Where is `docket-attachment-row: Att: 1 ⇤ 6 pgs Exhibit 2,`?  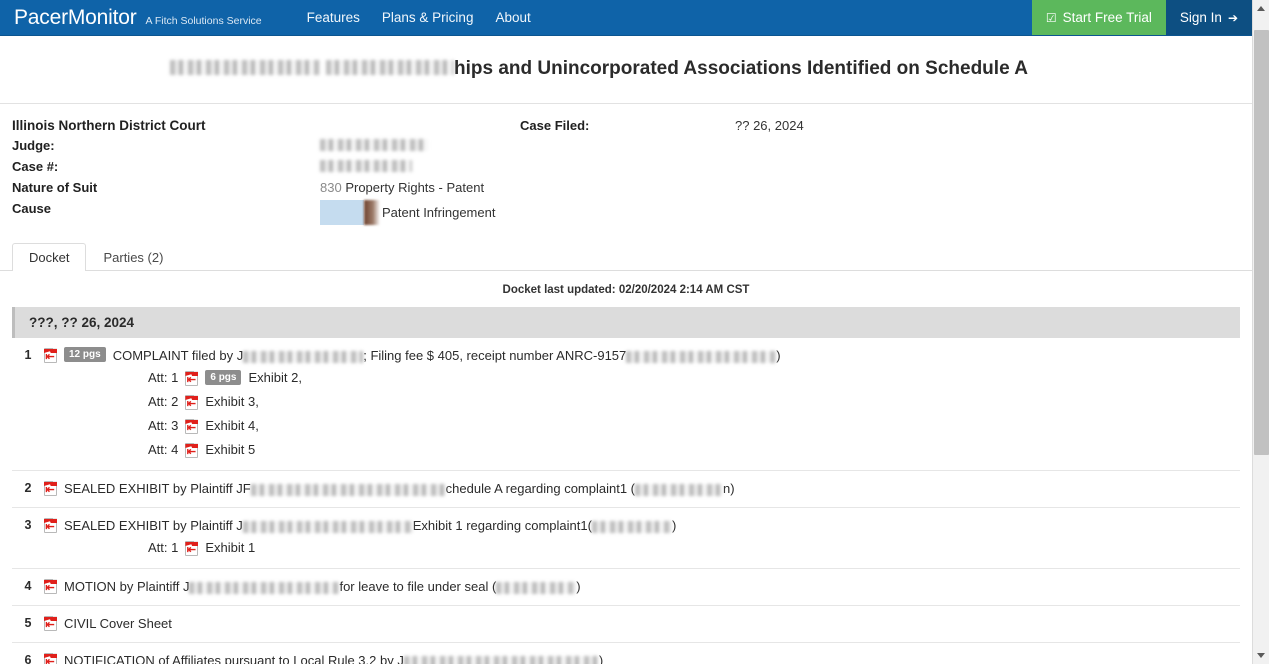
docket-attachment-row: Att: 1 ⇤ 6 pgs Exhibit 2, is located at coordinates (642, 377).